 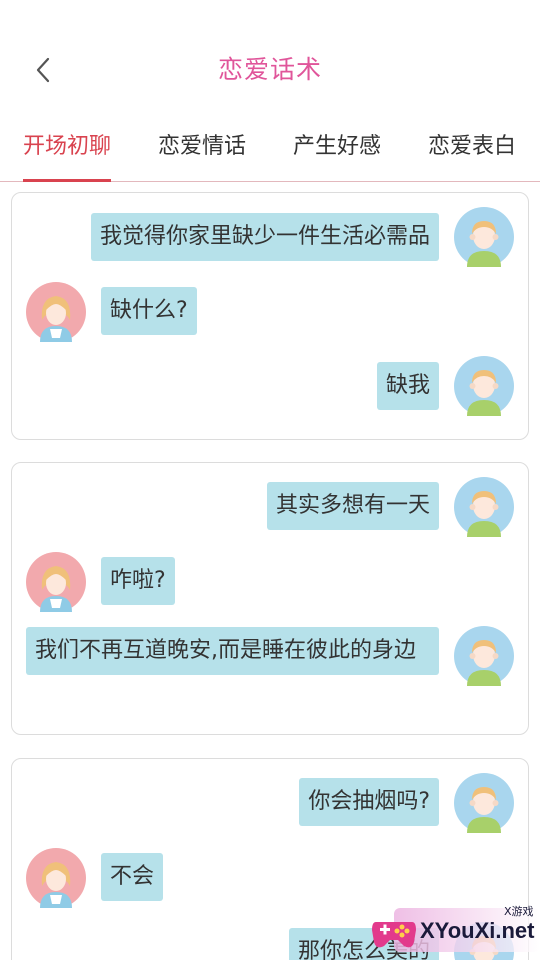 I want to click on message-bubble-male: 缺我, so click(x=407, y=386).